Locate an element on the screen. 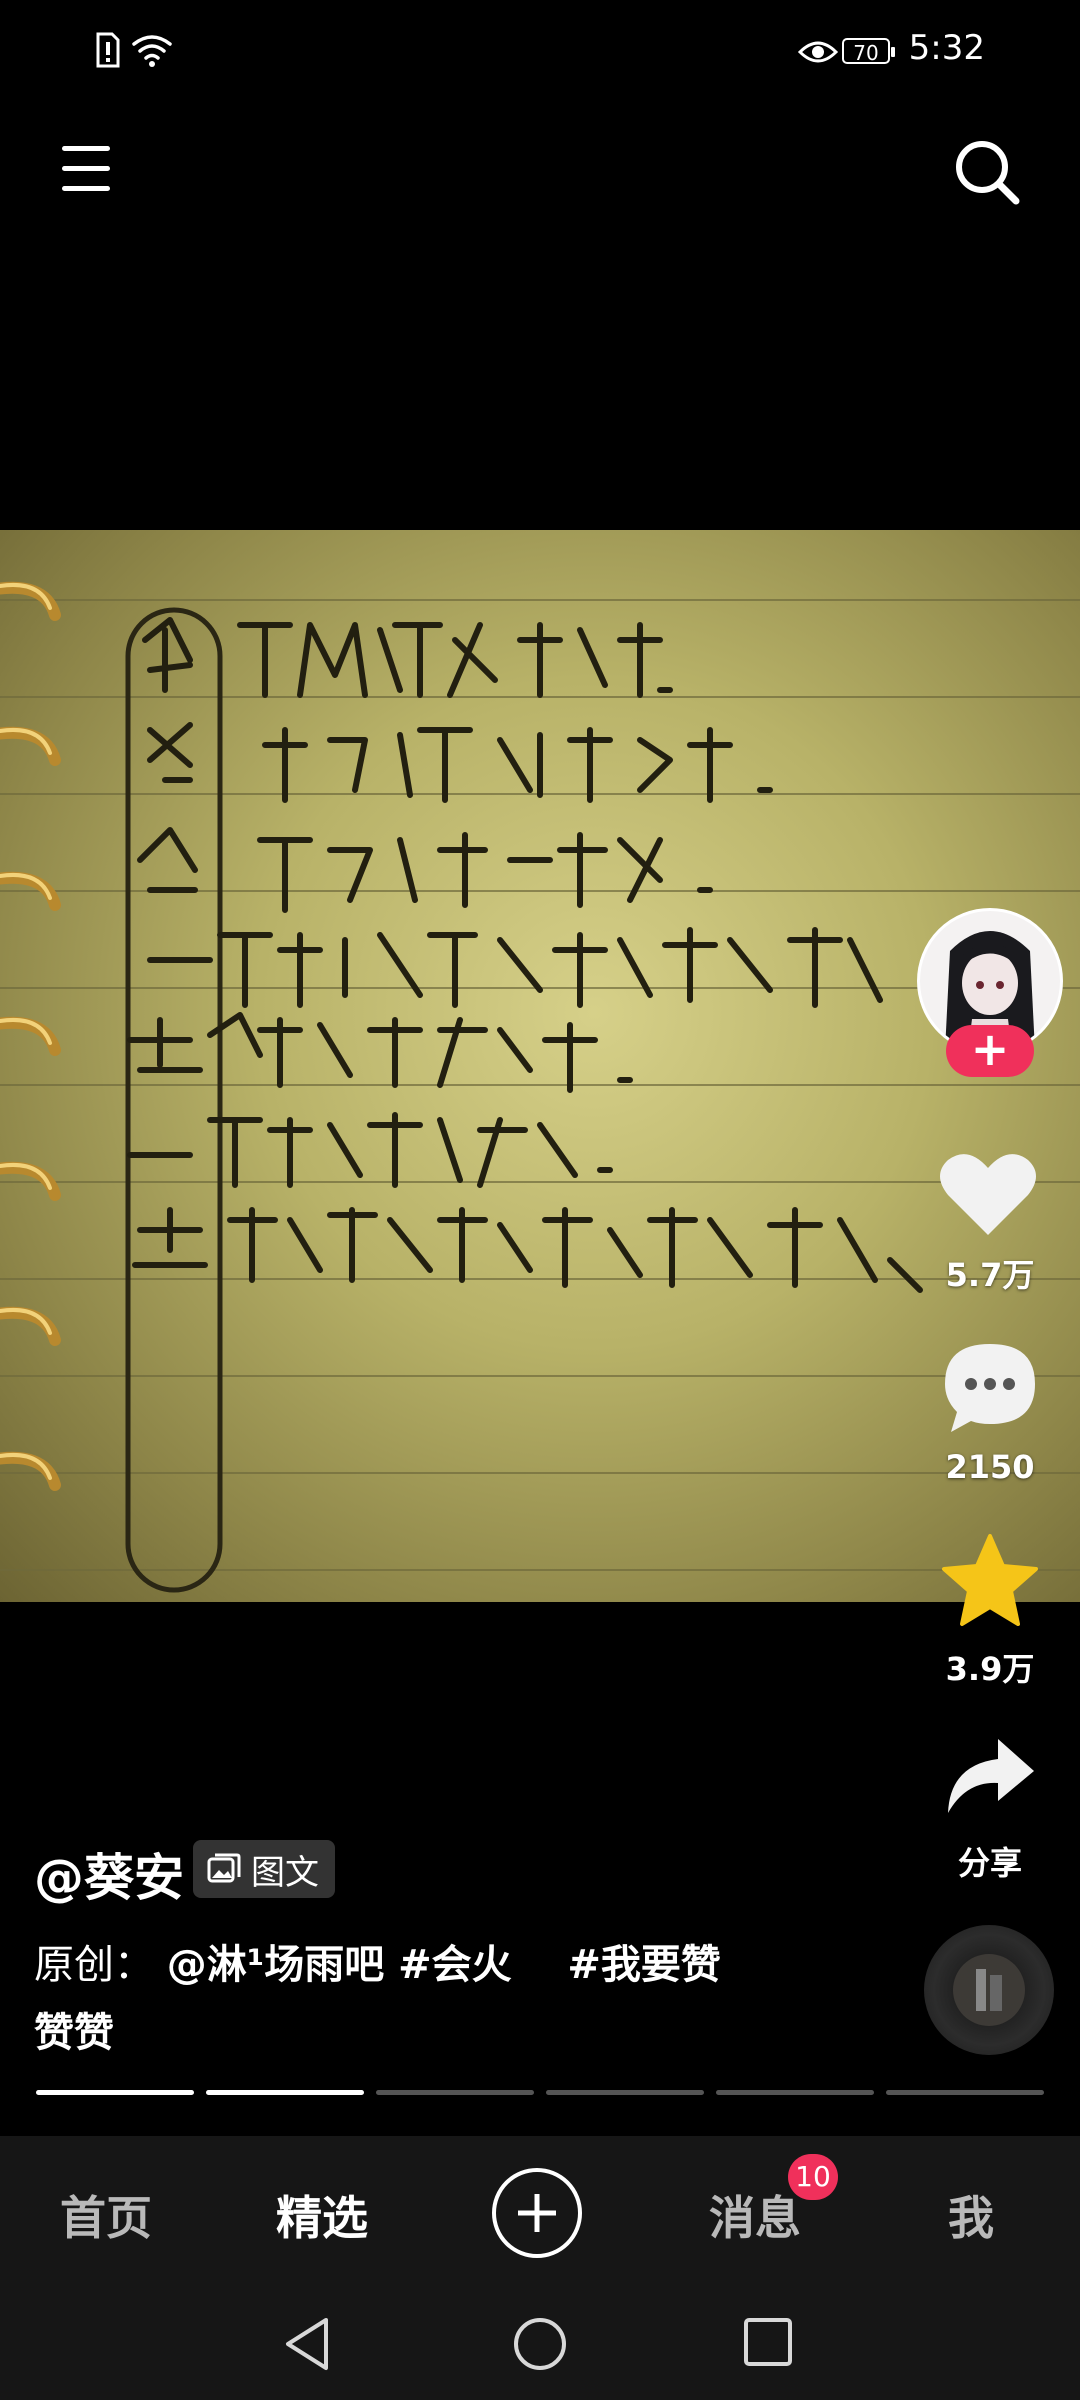  comment-icon is located at coordinates (990, 1388).